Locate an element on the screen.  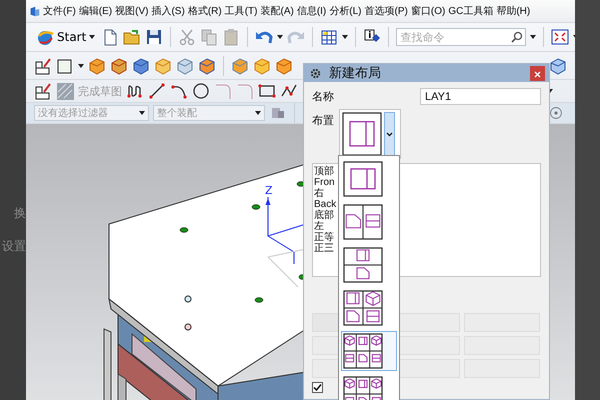
view-list-item: Fron is located at coordinates (426, 182).